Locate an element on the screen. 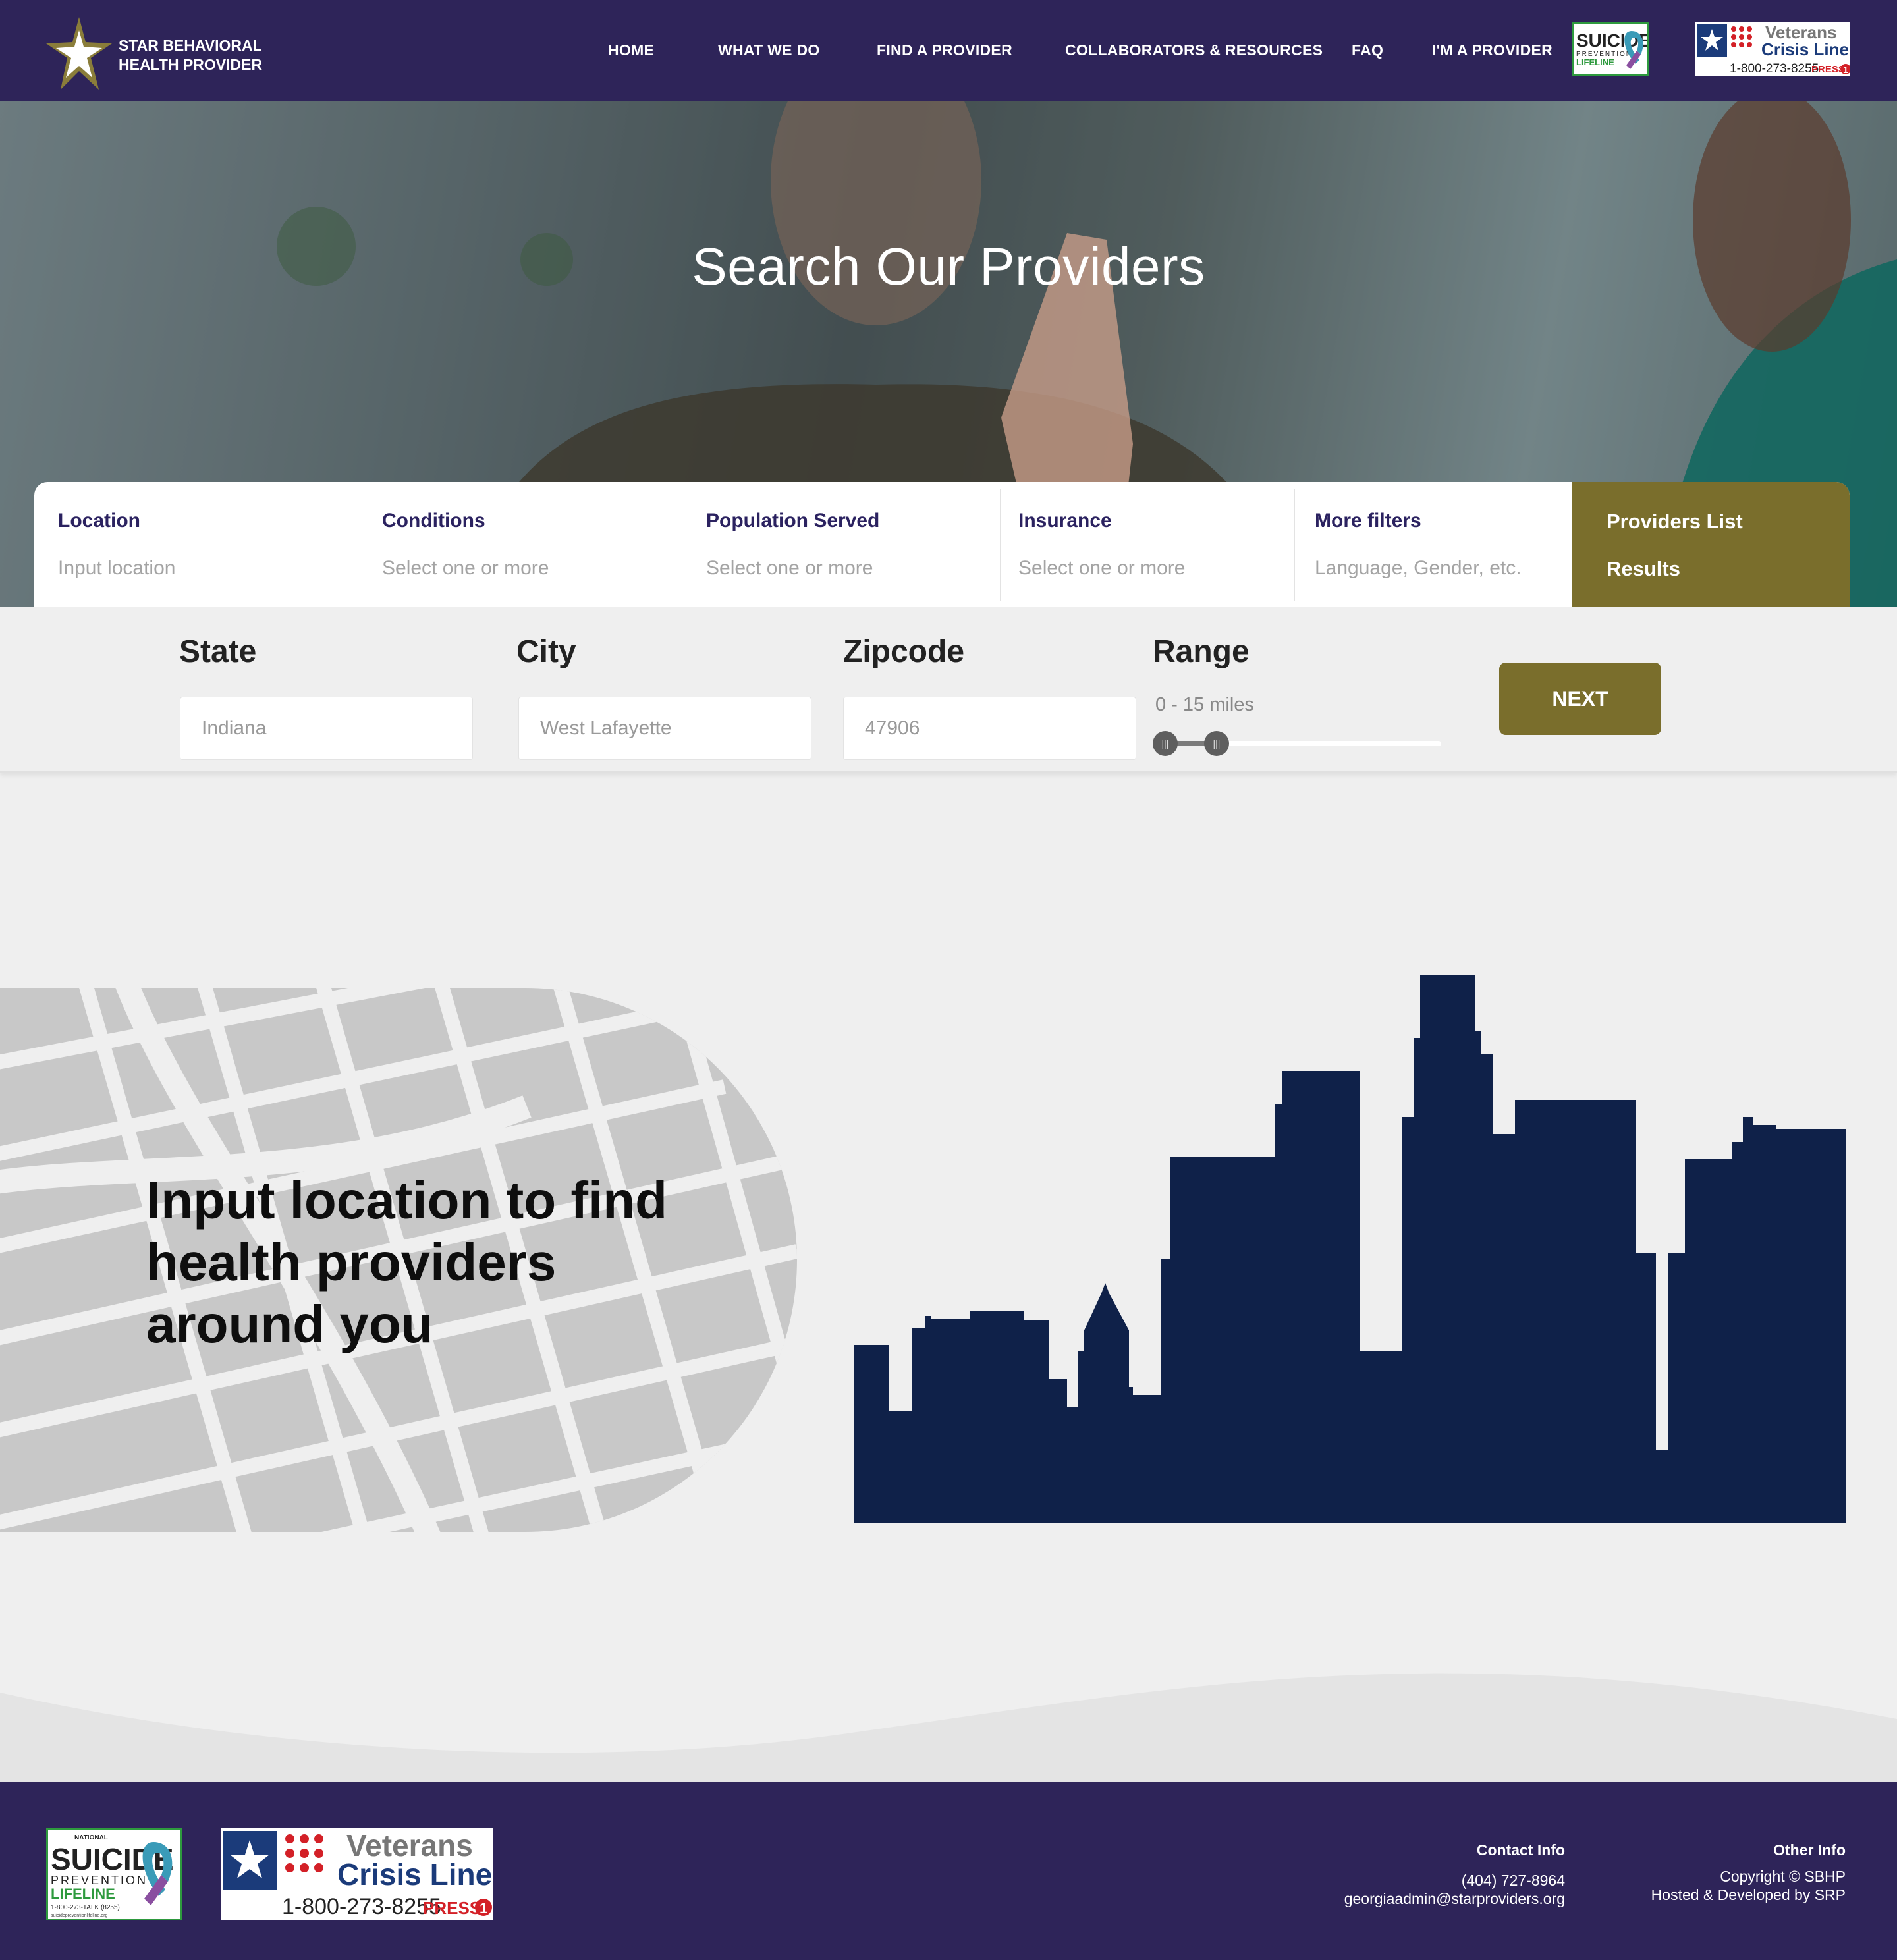  brand-name-line1: STAR BEHAVIORAL is located at coordinates (191, 45).